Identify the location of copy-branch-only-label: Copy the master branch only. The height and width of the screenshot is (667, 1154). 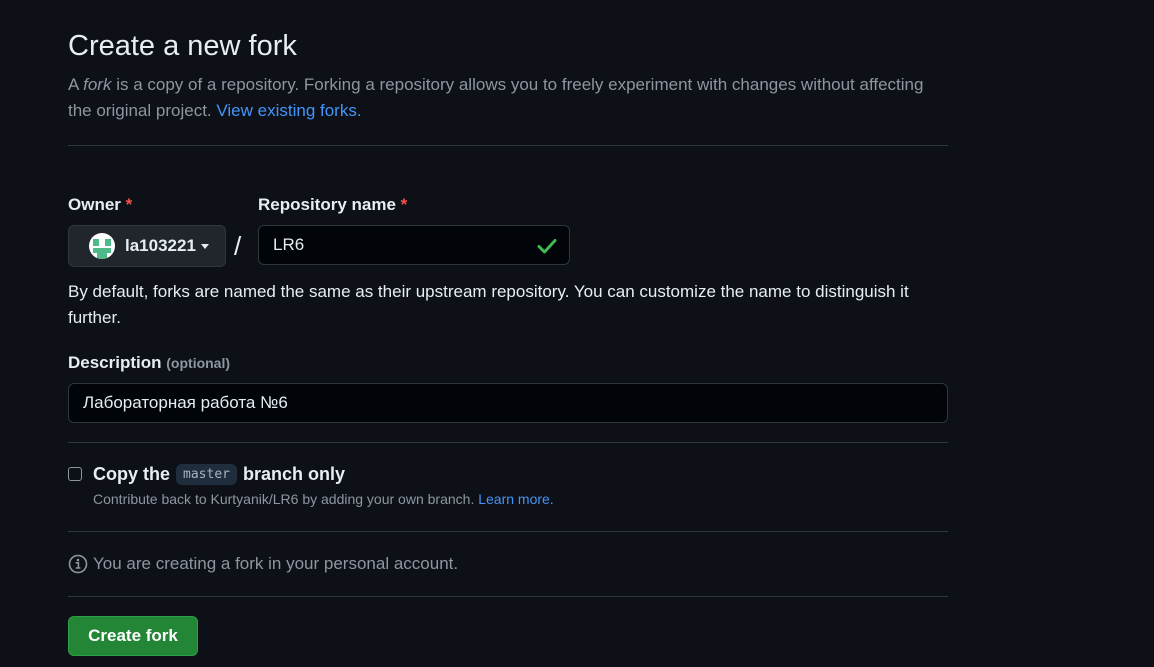
(219, 474).